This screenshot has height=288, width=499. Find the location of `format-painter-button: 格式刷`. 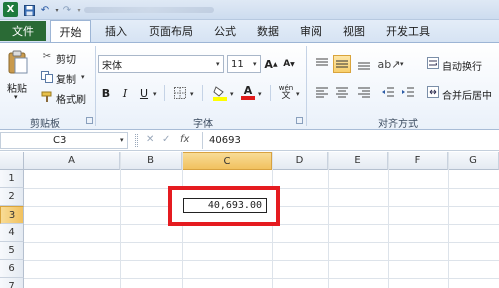

format-painter-button: 格式刷 is located at coordinates (71, 98).